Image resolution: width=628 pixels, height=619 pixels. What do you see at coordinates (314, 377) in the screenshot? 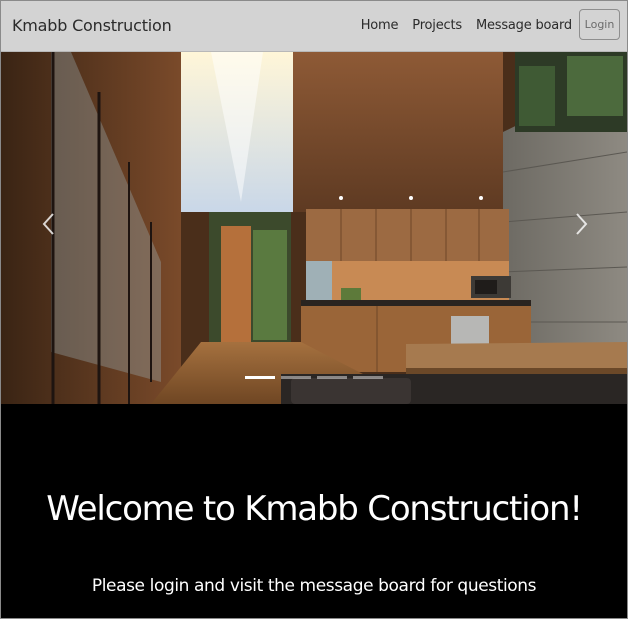
I see `carousel-indicators` at bounding box center [314, 377].